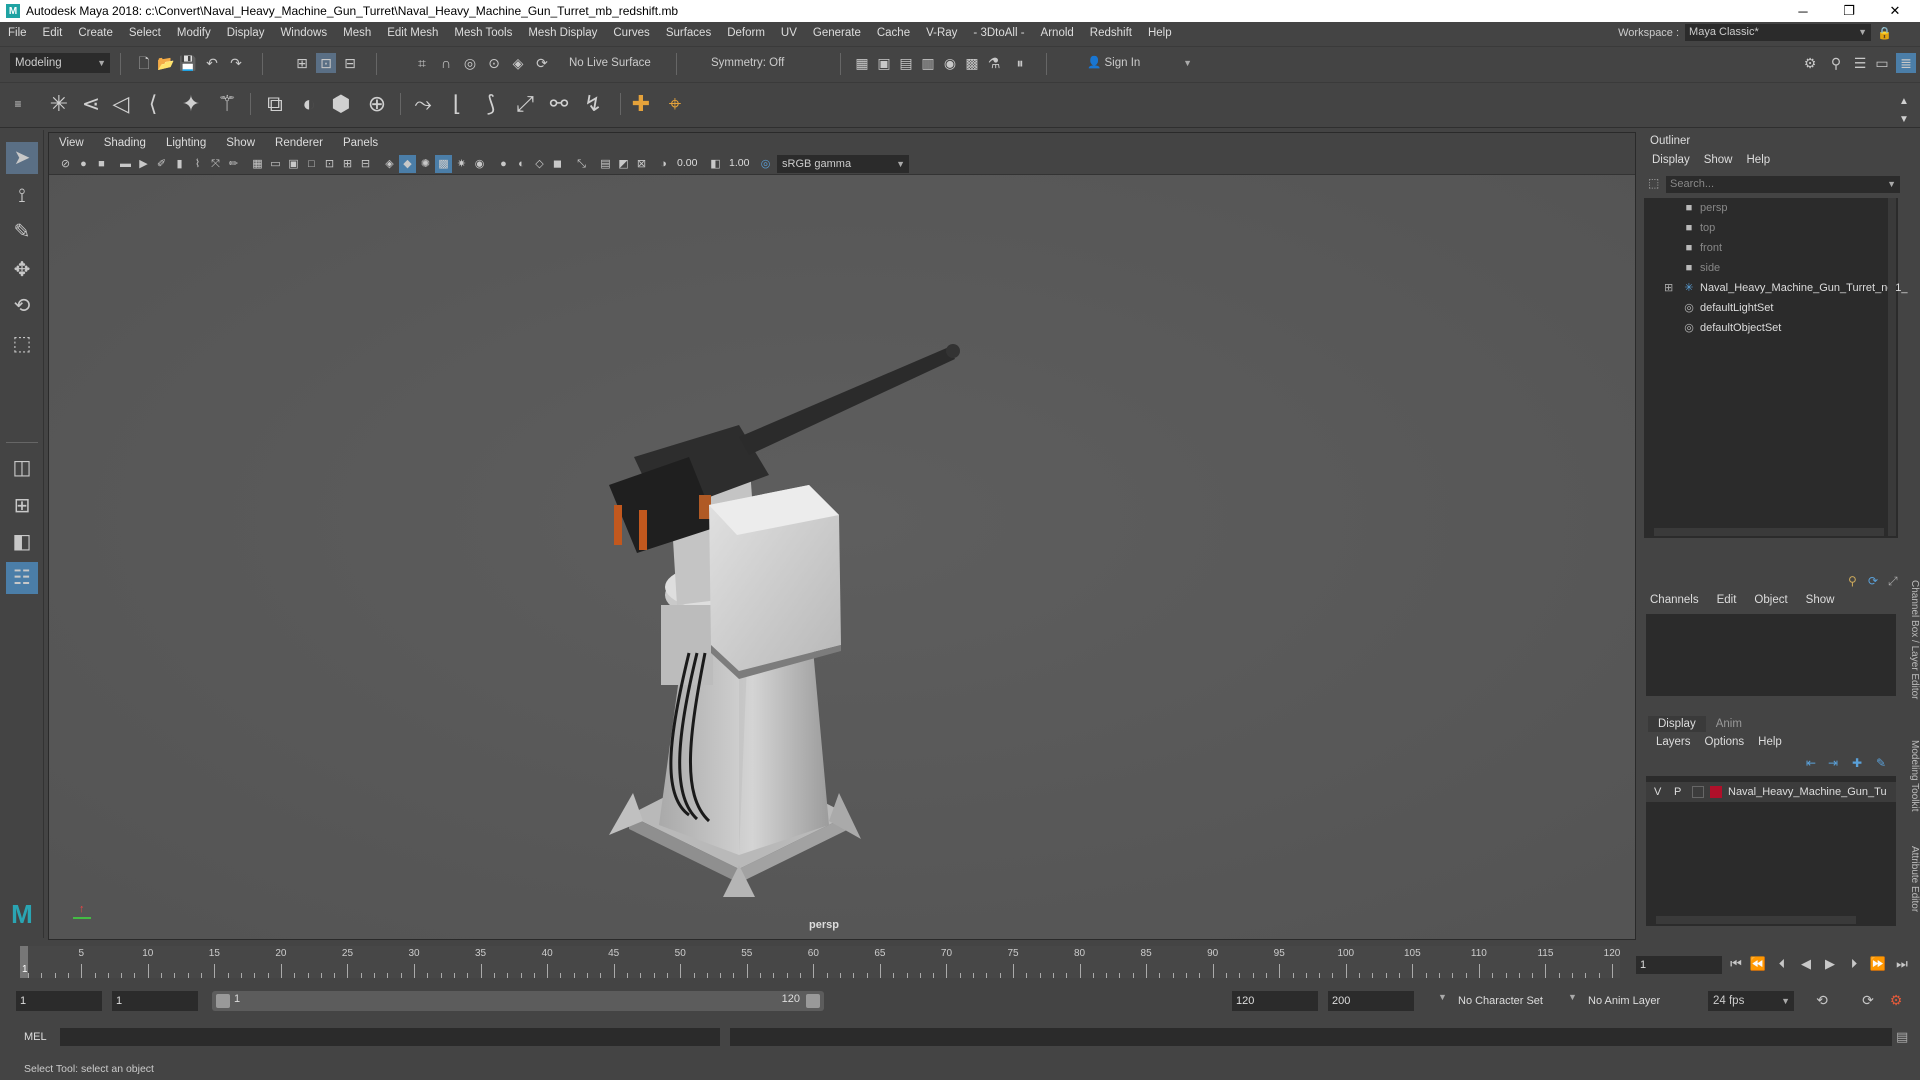 This screenshot has width=1920, height=1080. What do you see at coordinates (350, 63) in the screenshot?
I see `select-component-icon: ⊟` at bounding box center [350, 63].